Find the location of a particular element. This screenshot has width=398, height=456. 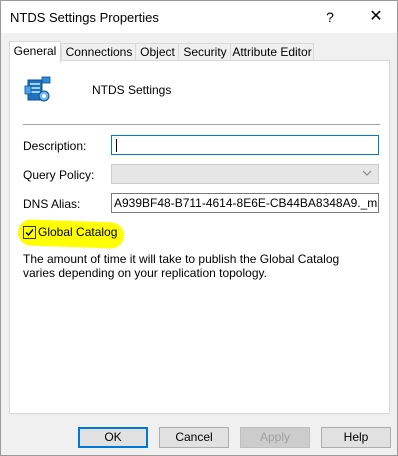

chevron-down-icon is located at coordinates (367, 174).